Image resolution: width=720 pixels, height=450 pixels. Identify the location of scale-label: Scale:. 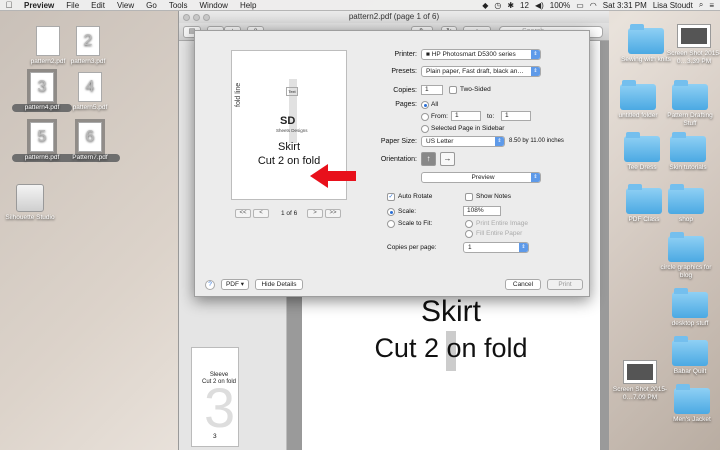
(407, 211).